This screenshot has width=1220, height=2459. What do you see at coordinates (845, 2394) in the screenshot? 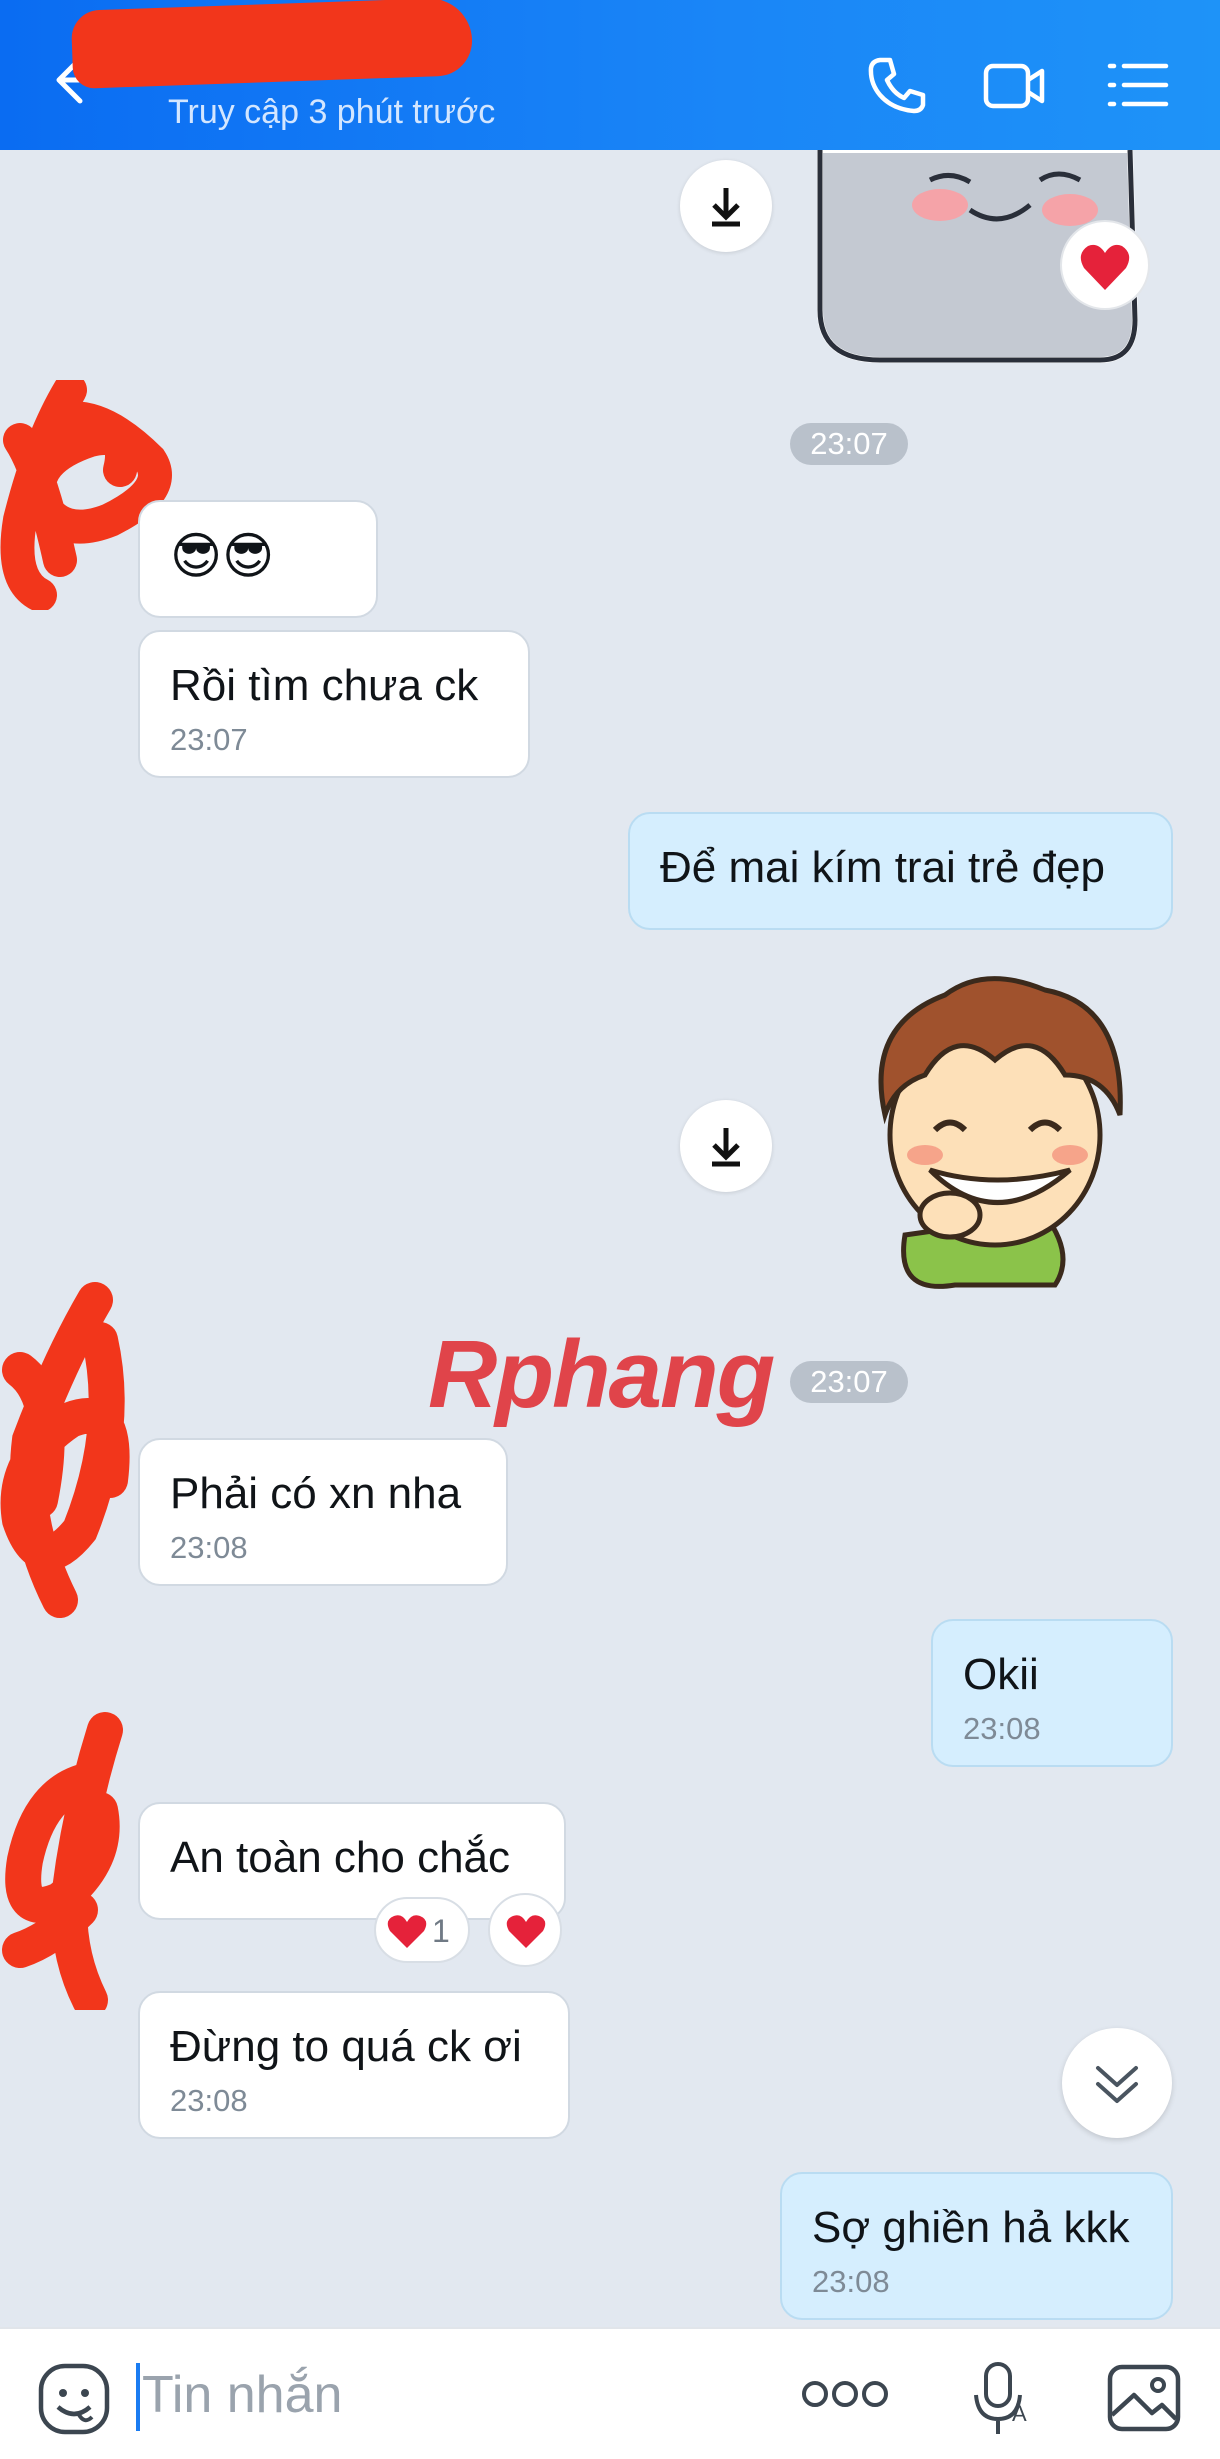
I see `more-options-icon` at bounding box center [845, 2394].